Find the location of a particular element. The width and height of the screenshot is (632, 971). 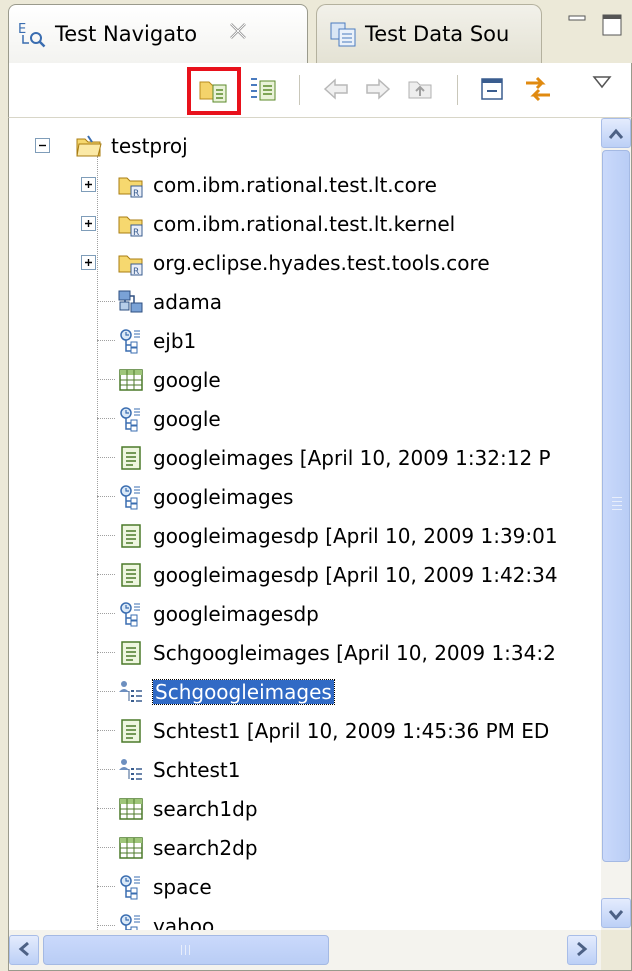

horizontal-scroll-thumb is located at coordinates (186, 950).